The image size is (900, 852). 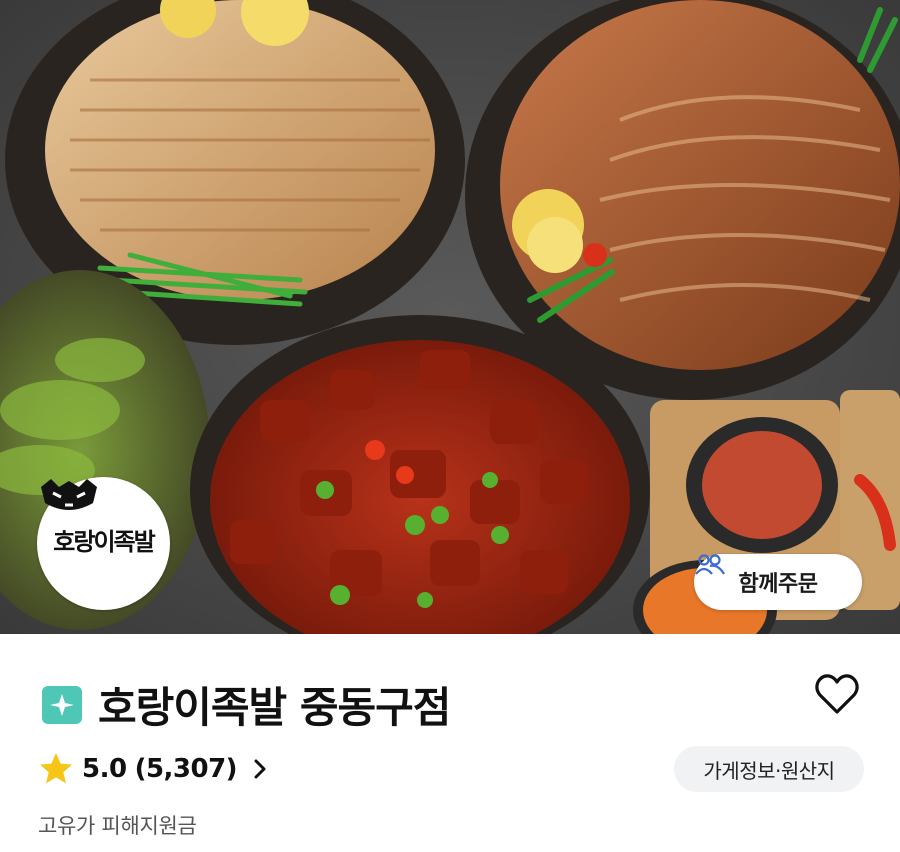 I want to click on sparkle-badge-icon, so click(x=62, y=704).